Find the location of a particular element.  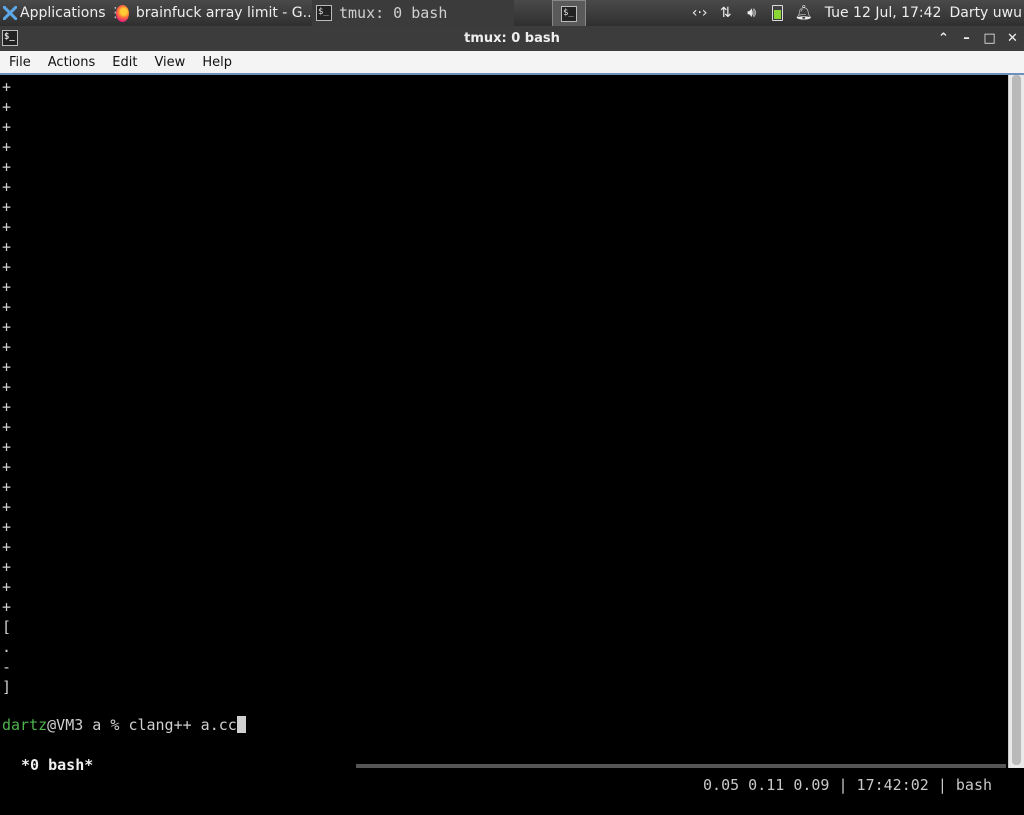

clock: Tue 12 Jul, 17:42 is located at coordinates (883, 13).